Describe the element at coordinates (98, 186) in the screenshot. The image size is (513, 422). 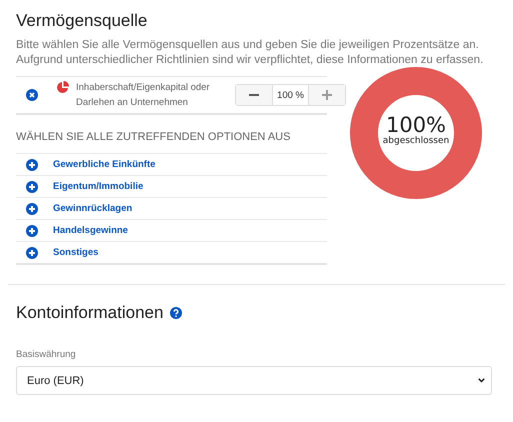
I see `option-link: Eigentum/Immobilie` at that location.